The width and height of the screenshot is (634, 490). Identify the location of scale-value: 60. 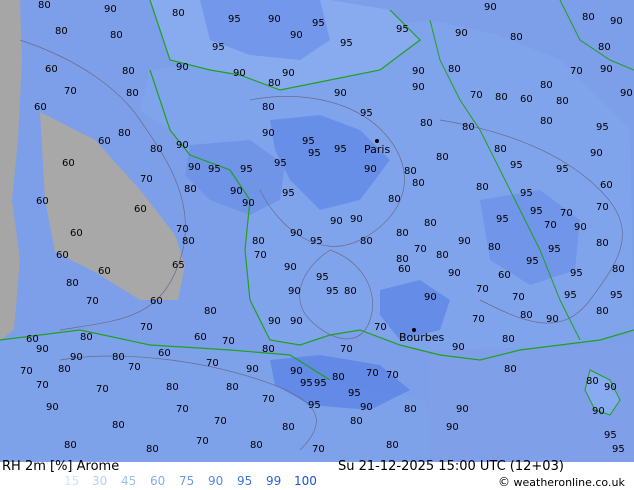
(158, 481).